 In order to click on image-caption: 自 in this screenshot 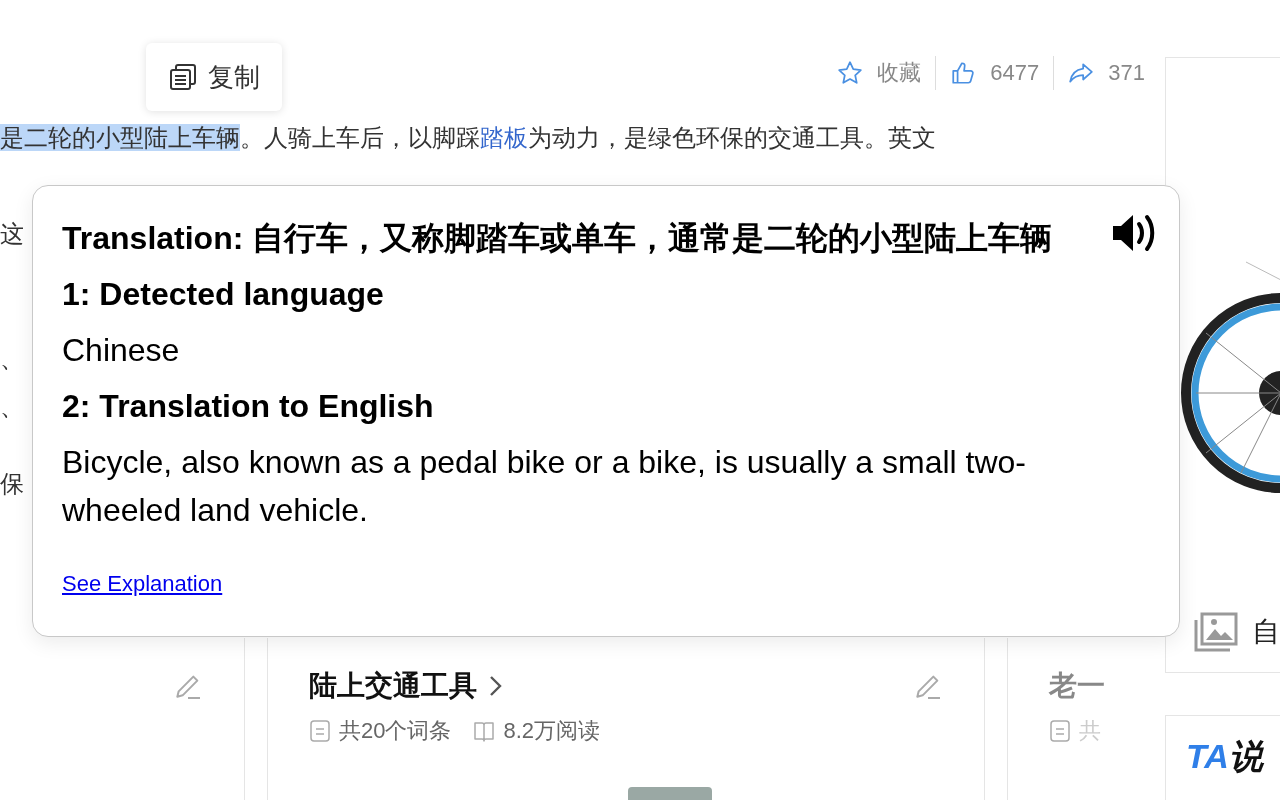, I will do `click(1266, 632)`.